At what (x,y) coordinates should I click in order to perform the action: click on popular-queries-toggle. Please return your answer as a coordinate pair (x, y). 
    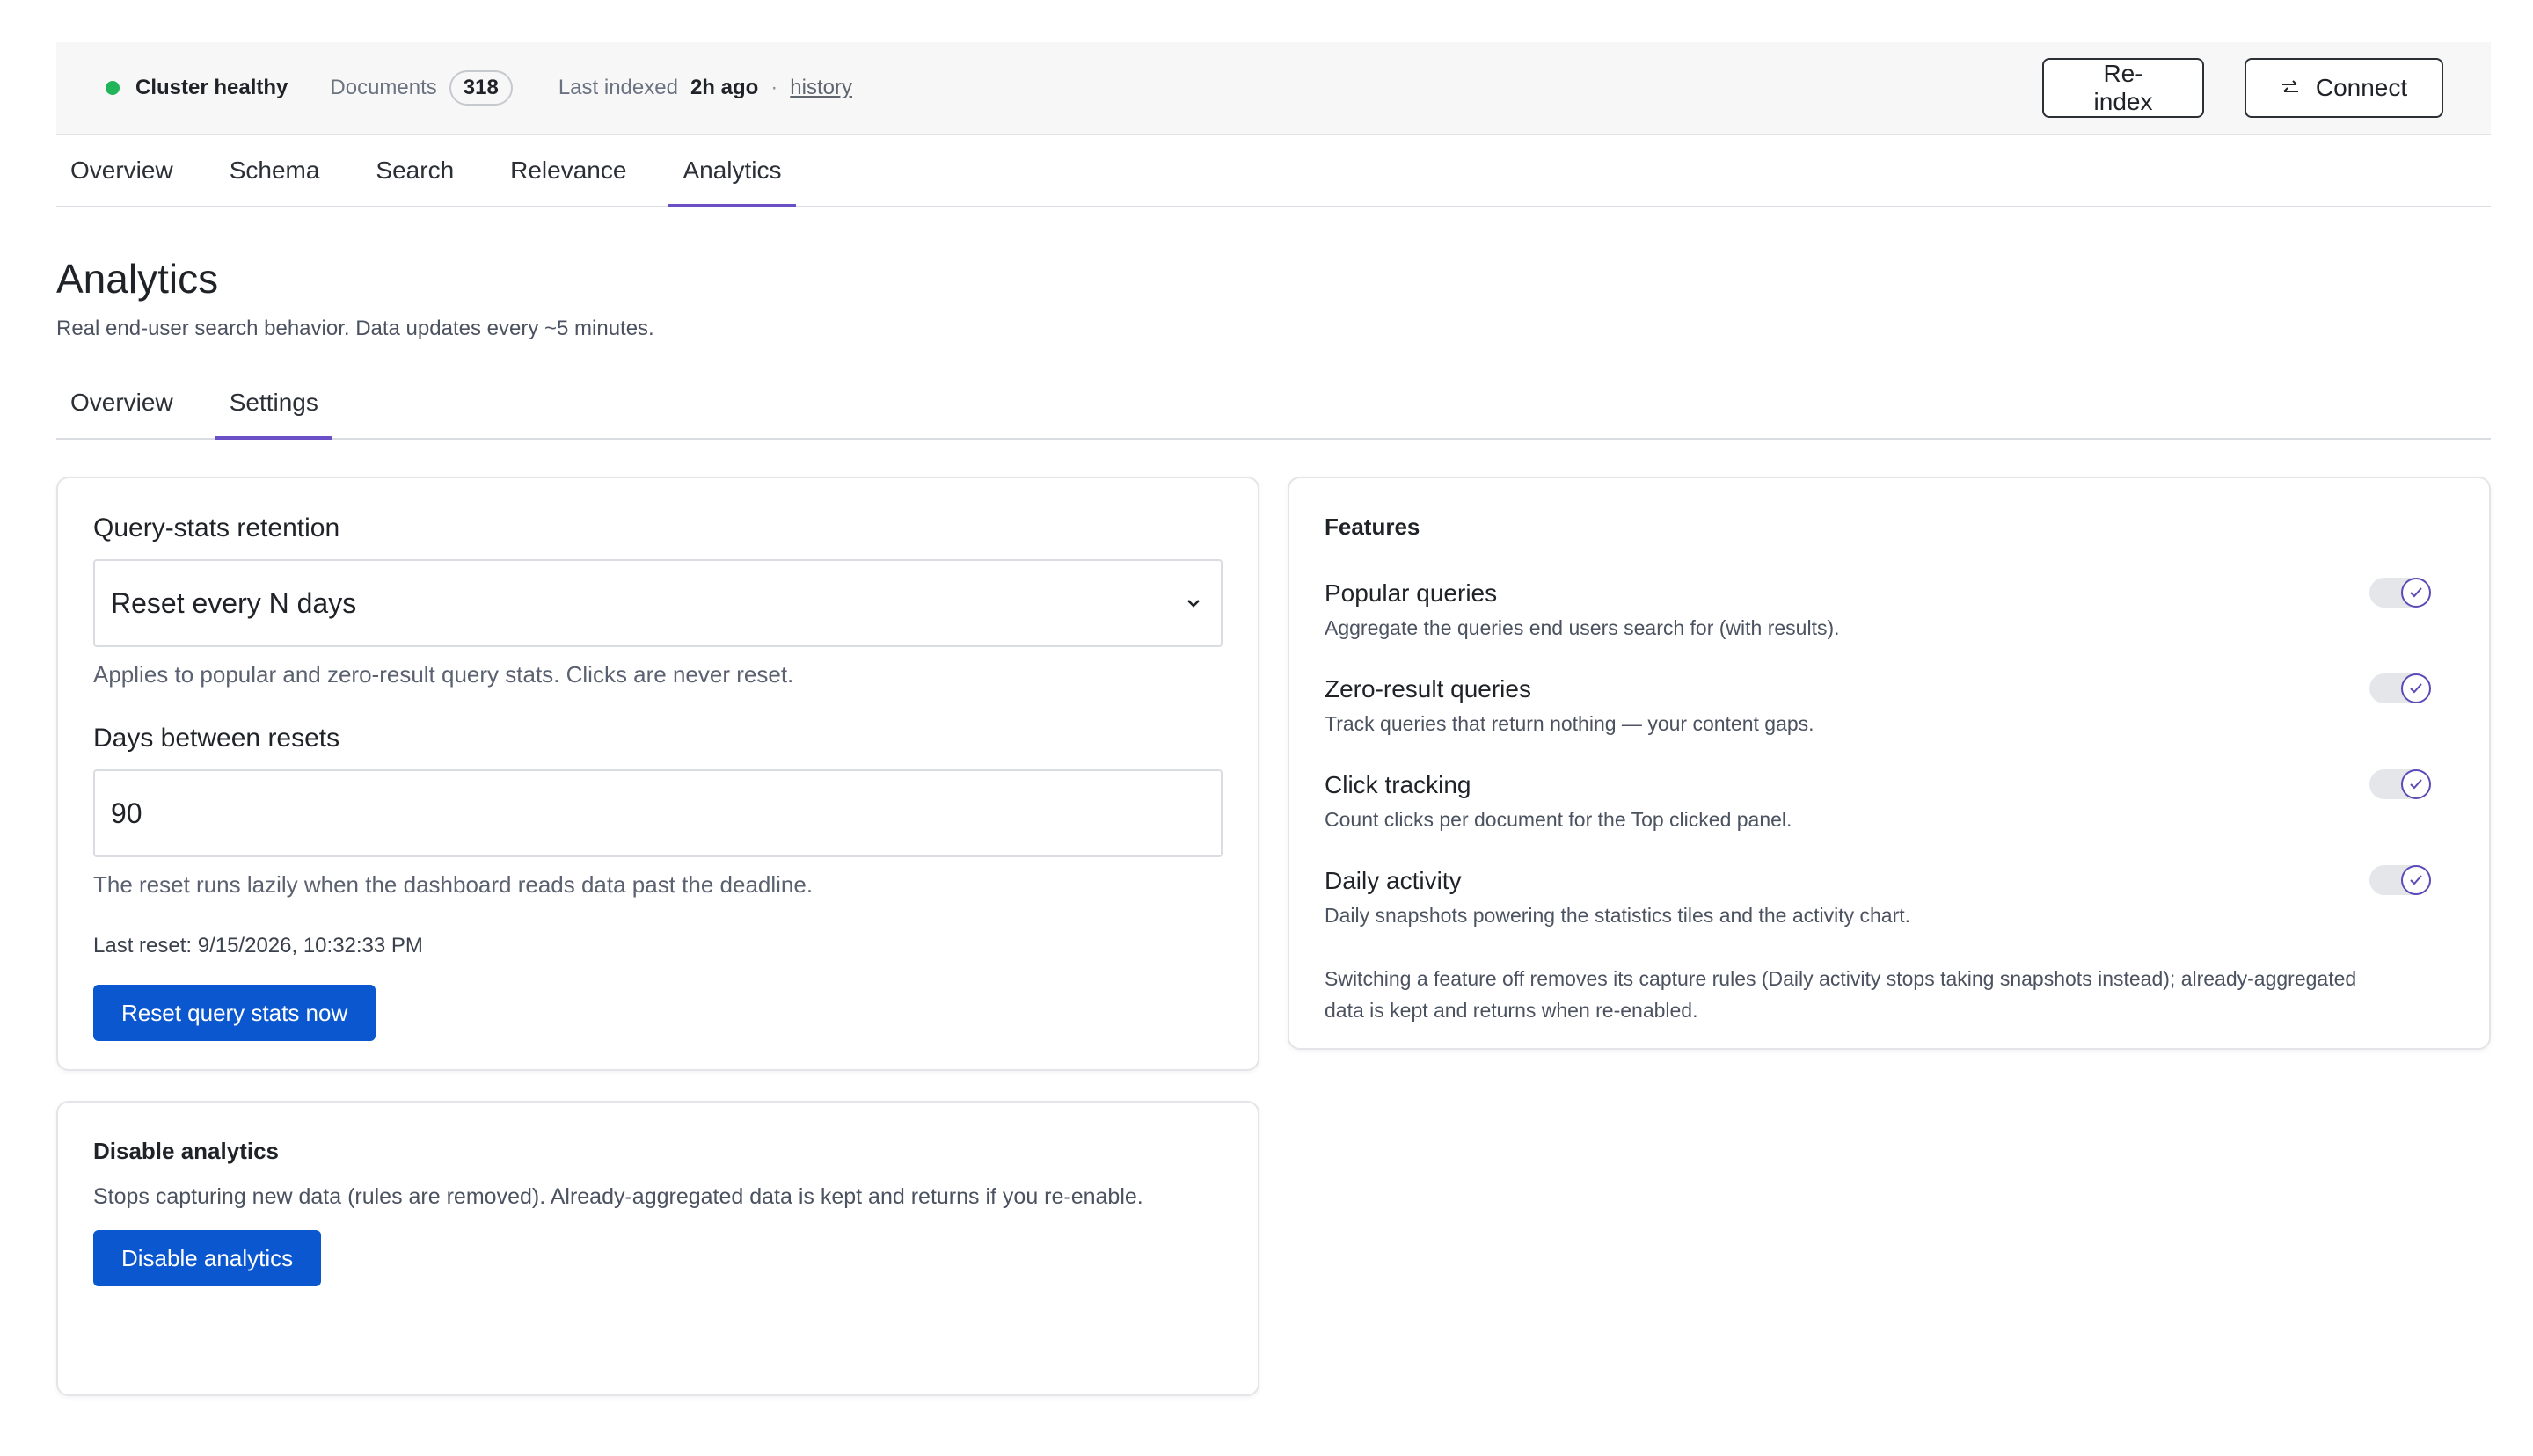
    Looking at the image, I should click on (2400, 593).